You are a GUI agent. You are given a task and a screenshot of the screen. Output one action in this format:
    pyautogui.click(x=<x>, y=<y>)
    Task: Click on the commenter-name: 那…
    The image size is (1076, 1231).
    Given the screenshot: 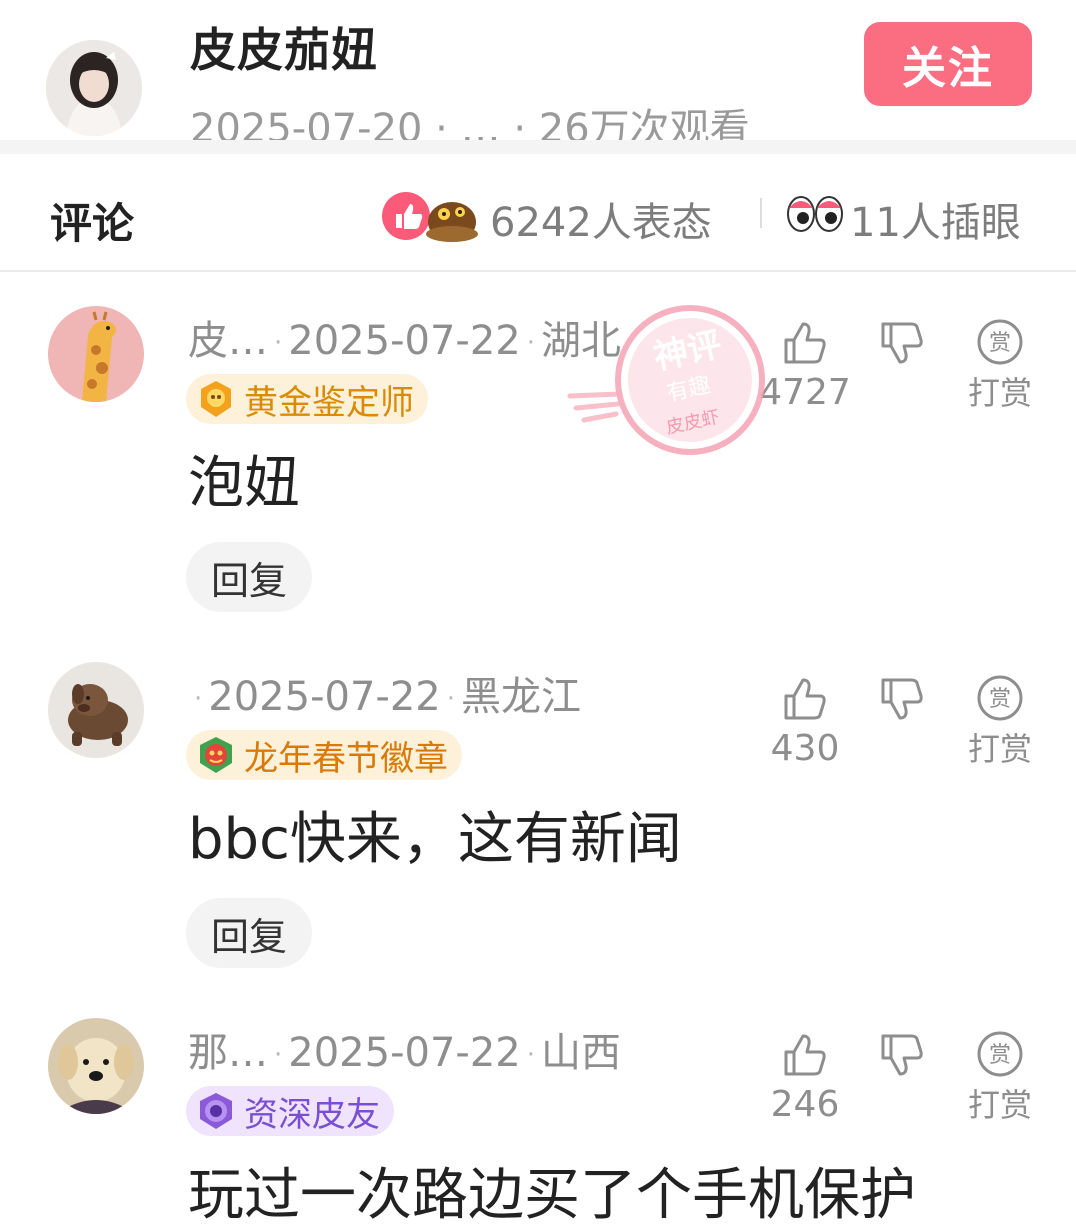 What is the action you would take?
    pyautogui.click(x=228, y=1053)
    